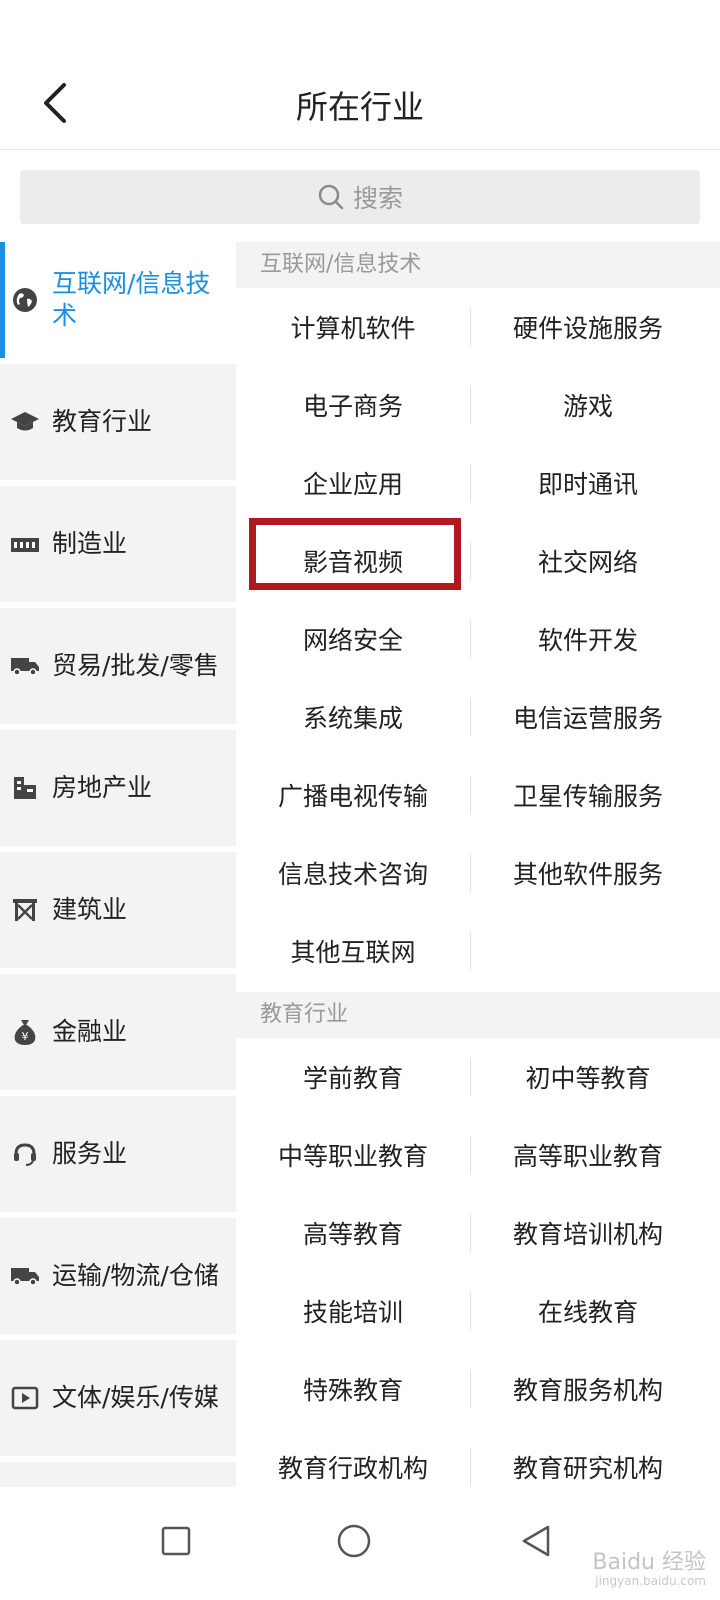  I want to click on back-nav-button, so click(536, 1541).